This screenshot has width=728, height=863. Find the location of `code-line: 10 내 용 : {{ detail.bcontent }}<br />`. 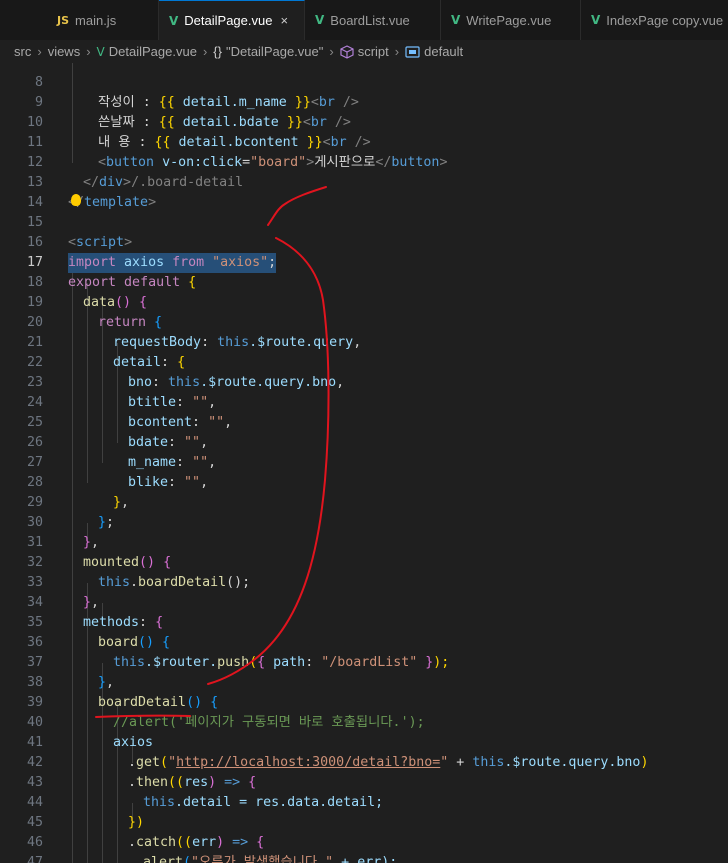

code-line: 10 내 용 : {{ detail.bcontent }}<br /> is located at coordinates (364, 121).